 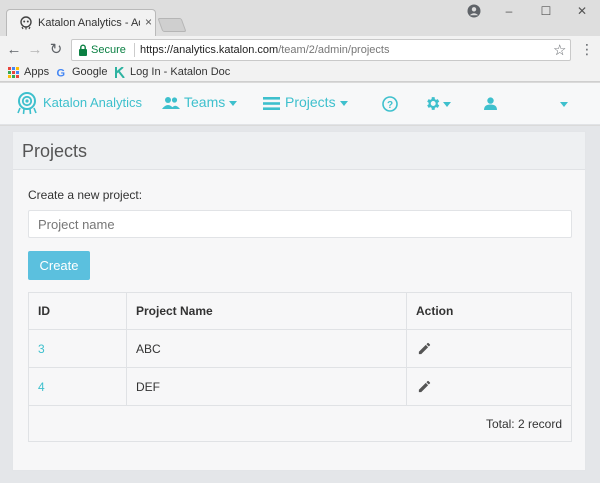 I want to click on forward-arrow-icon: →, so click(x=35, y=50).